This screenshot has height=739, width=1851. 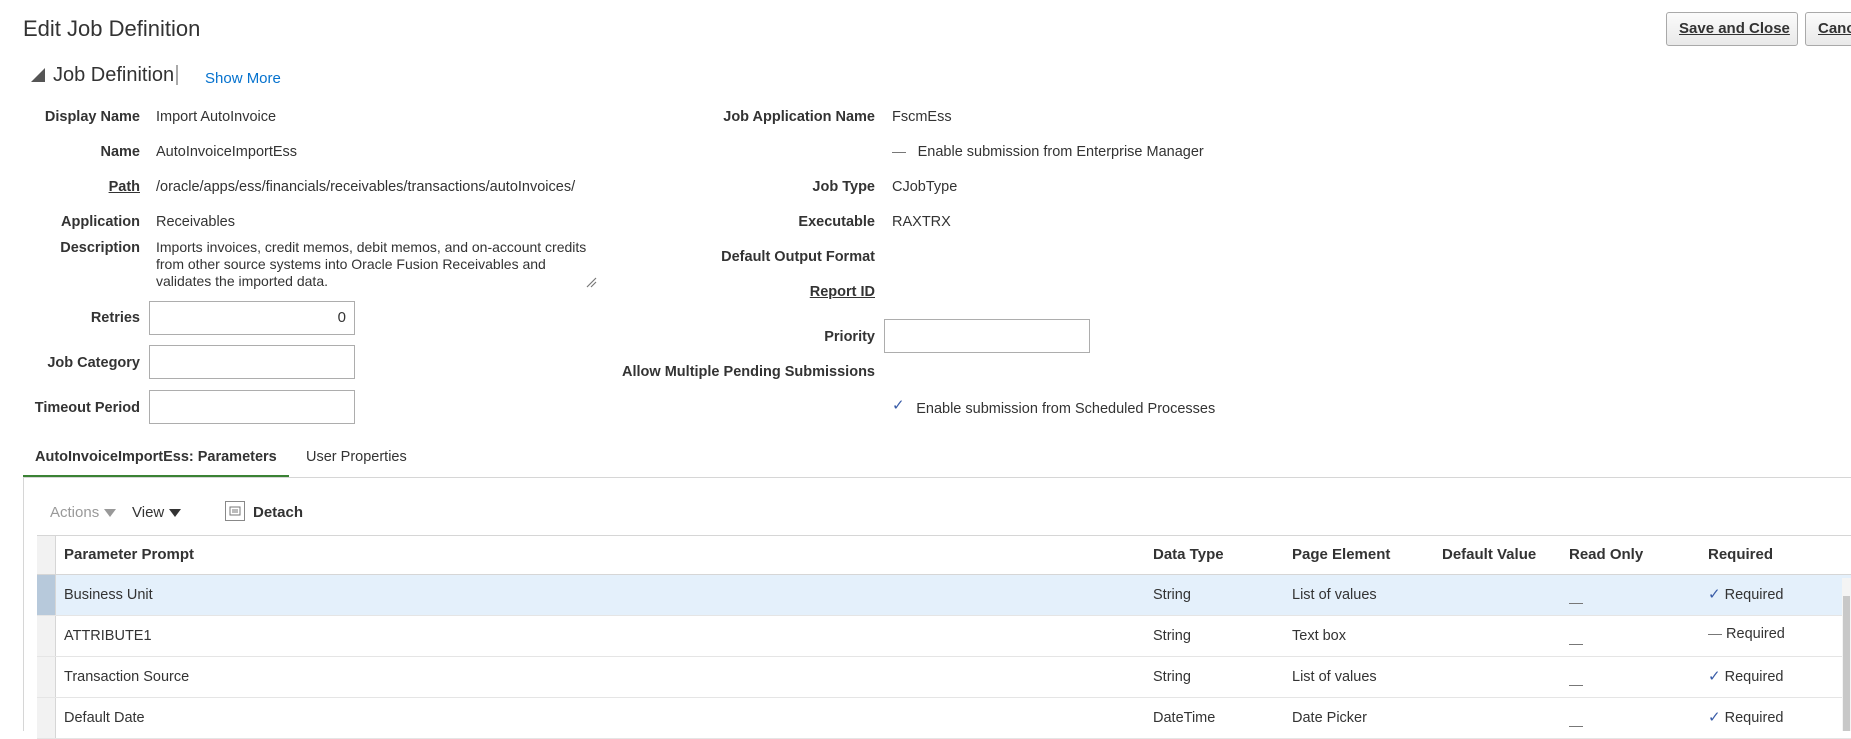 What do you see at coordinates (1184, 718) in the screenshot?
I see `cell-data-type: DateTime` at bounding box center [1184, 718].